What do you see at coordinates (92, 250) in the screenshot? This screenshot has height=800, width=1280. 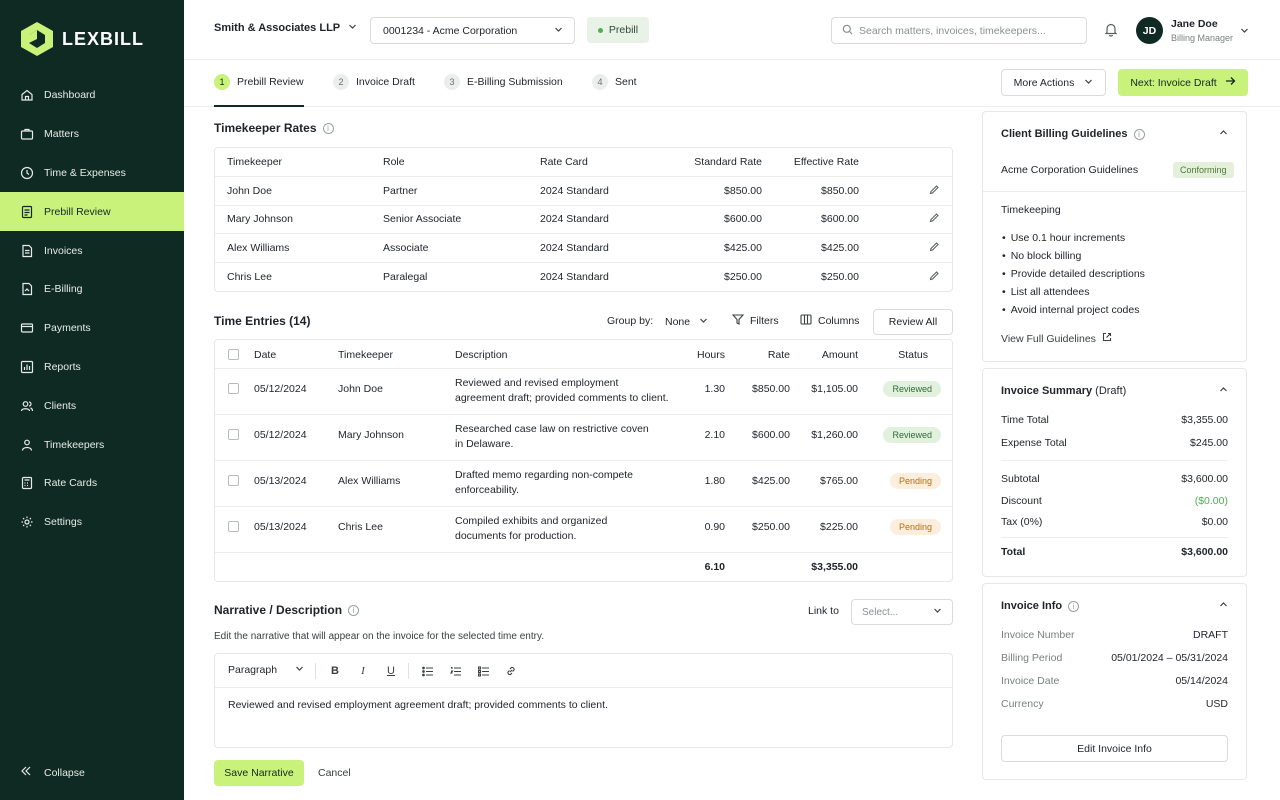 I see `sidebar-item-invoices: Invoices` at bounding box center [92, 250].